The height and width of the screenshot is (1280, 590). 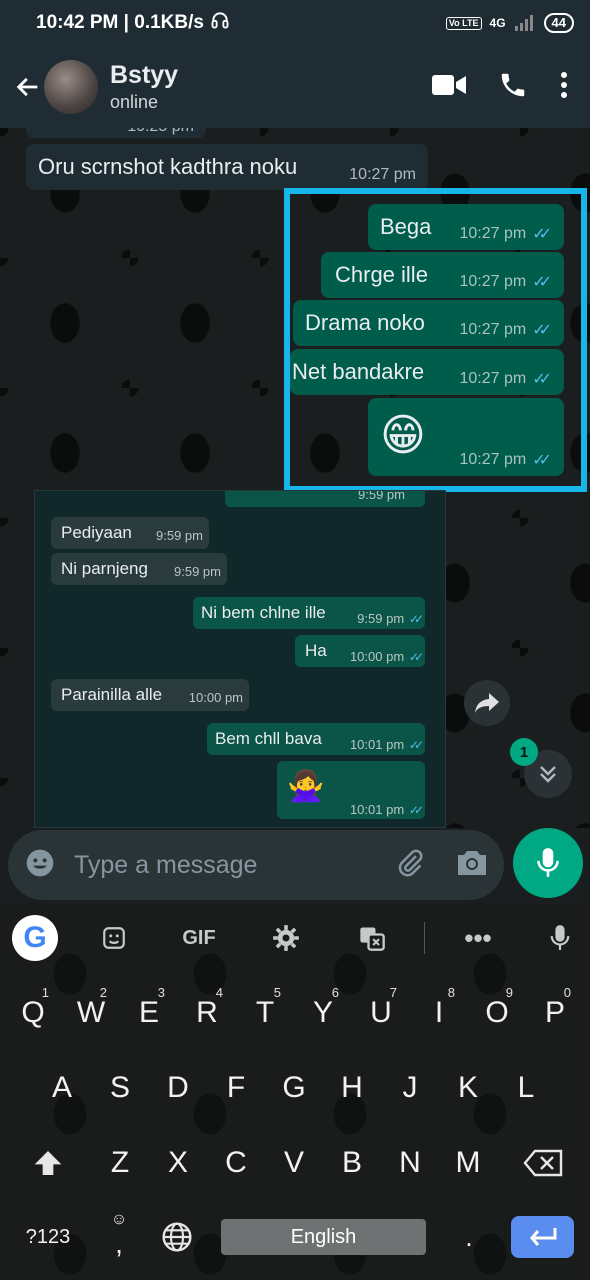 What do you see at coordinates (424, 938) in the screenshot?
I see `toolbar-divider` at bounding box center [424, 938].